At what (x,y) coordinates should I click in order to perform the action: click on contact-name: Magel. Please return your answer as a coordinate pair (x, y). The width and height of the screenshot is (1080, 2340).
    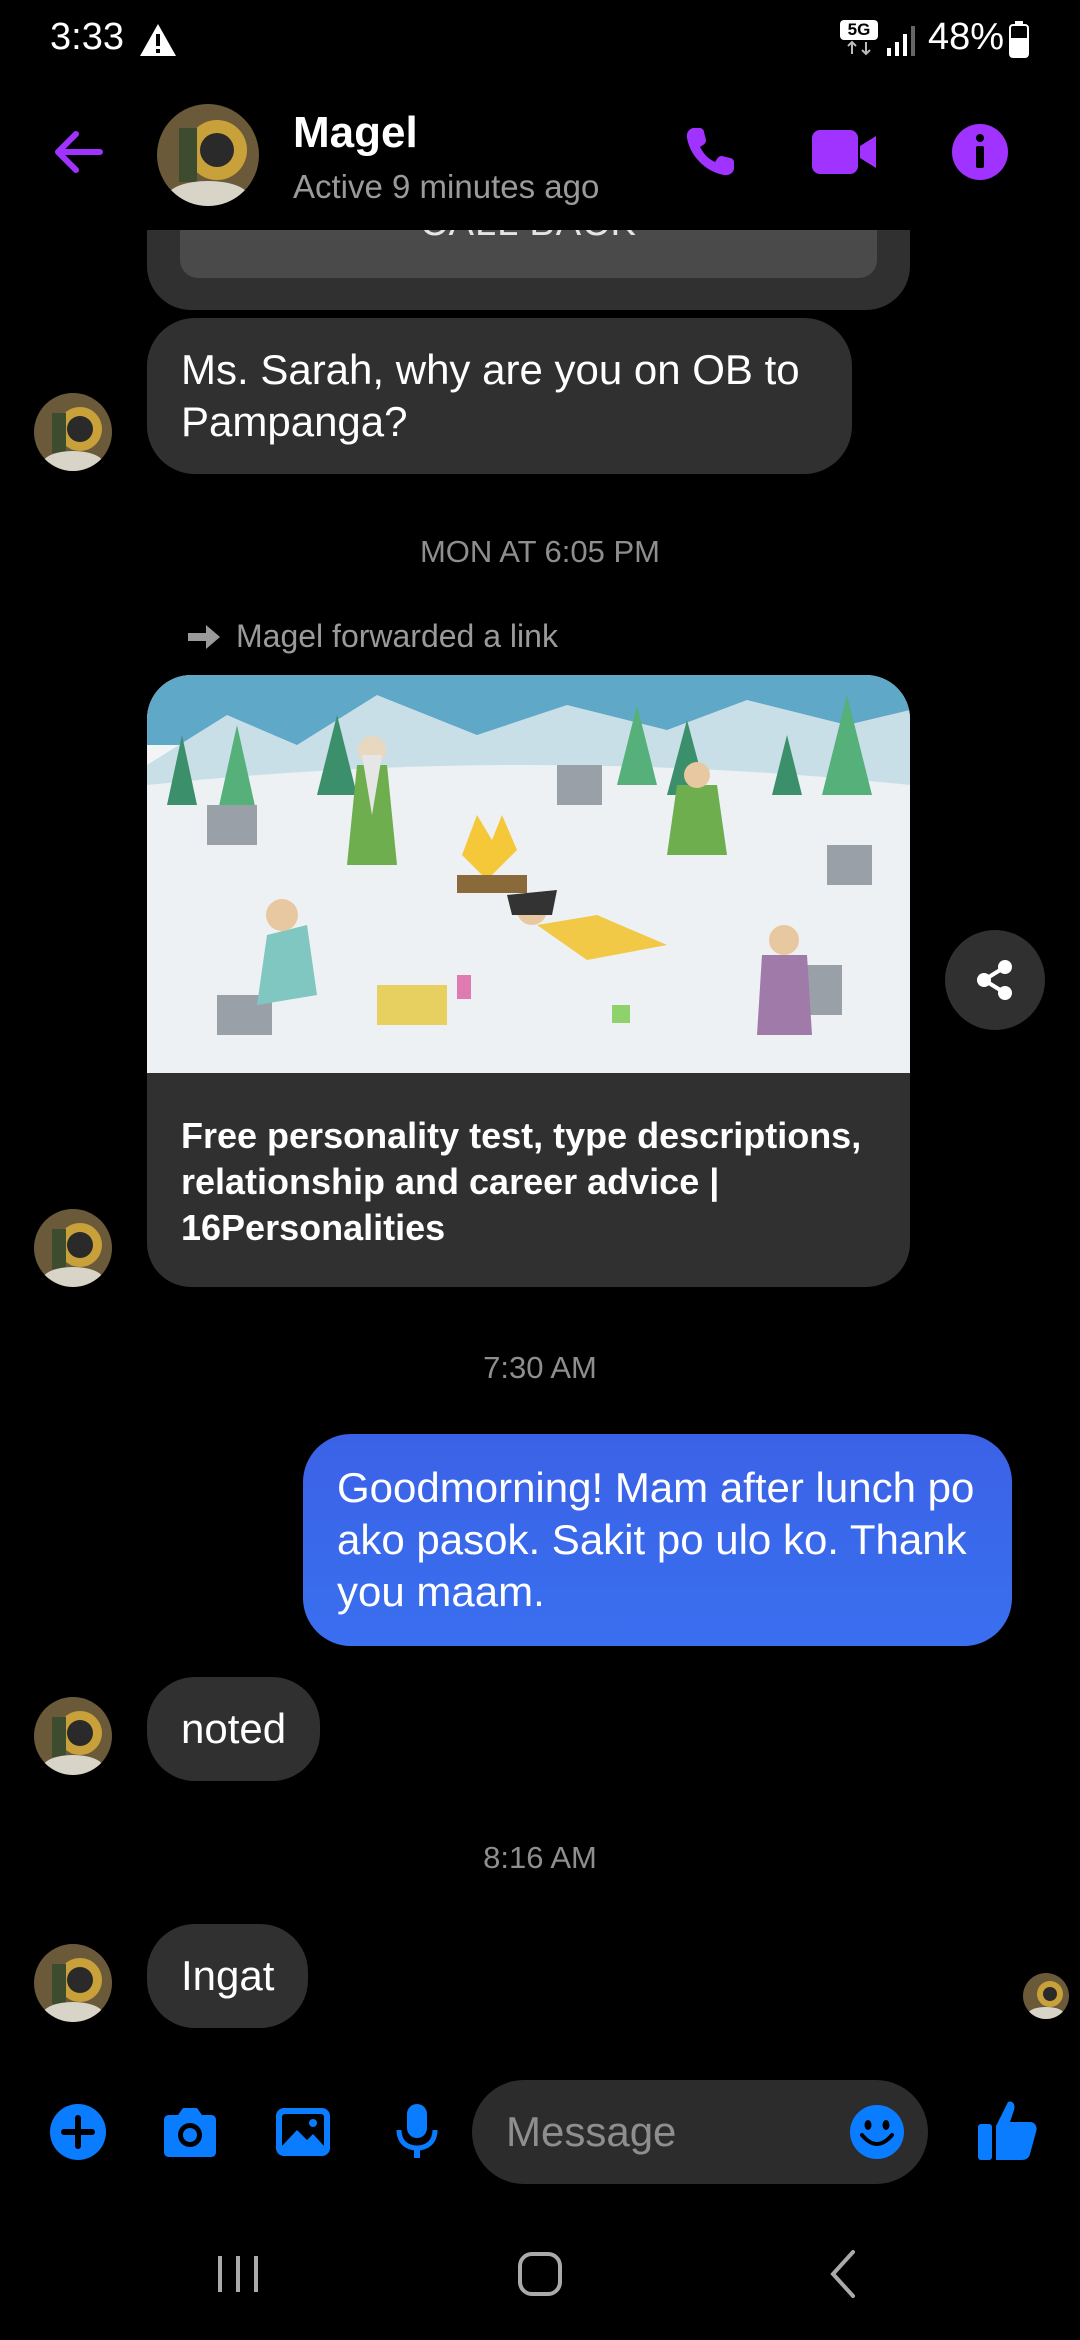
    Looking at the image, I should click on (355, 133).